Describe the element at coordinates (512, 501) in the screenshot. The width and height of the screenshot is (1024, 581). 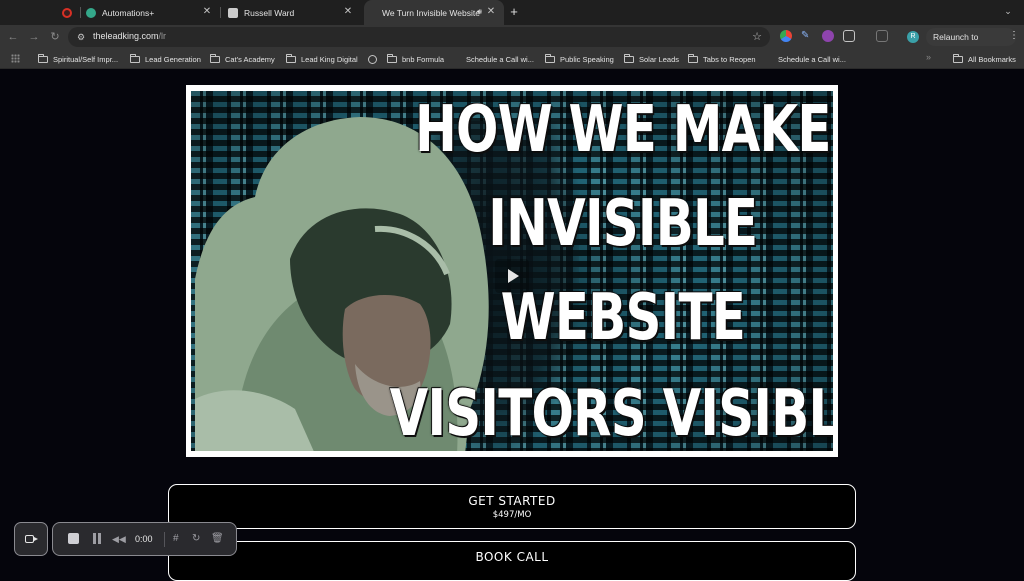
I see `get-started-label: GET STARTED` at that location.